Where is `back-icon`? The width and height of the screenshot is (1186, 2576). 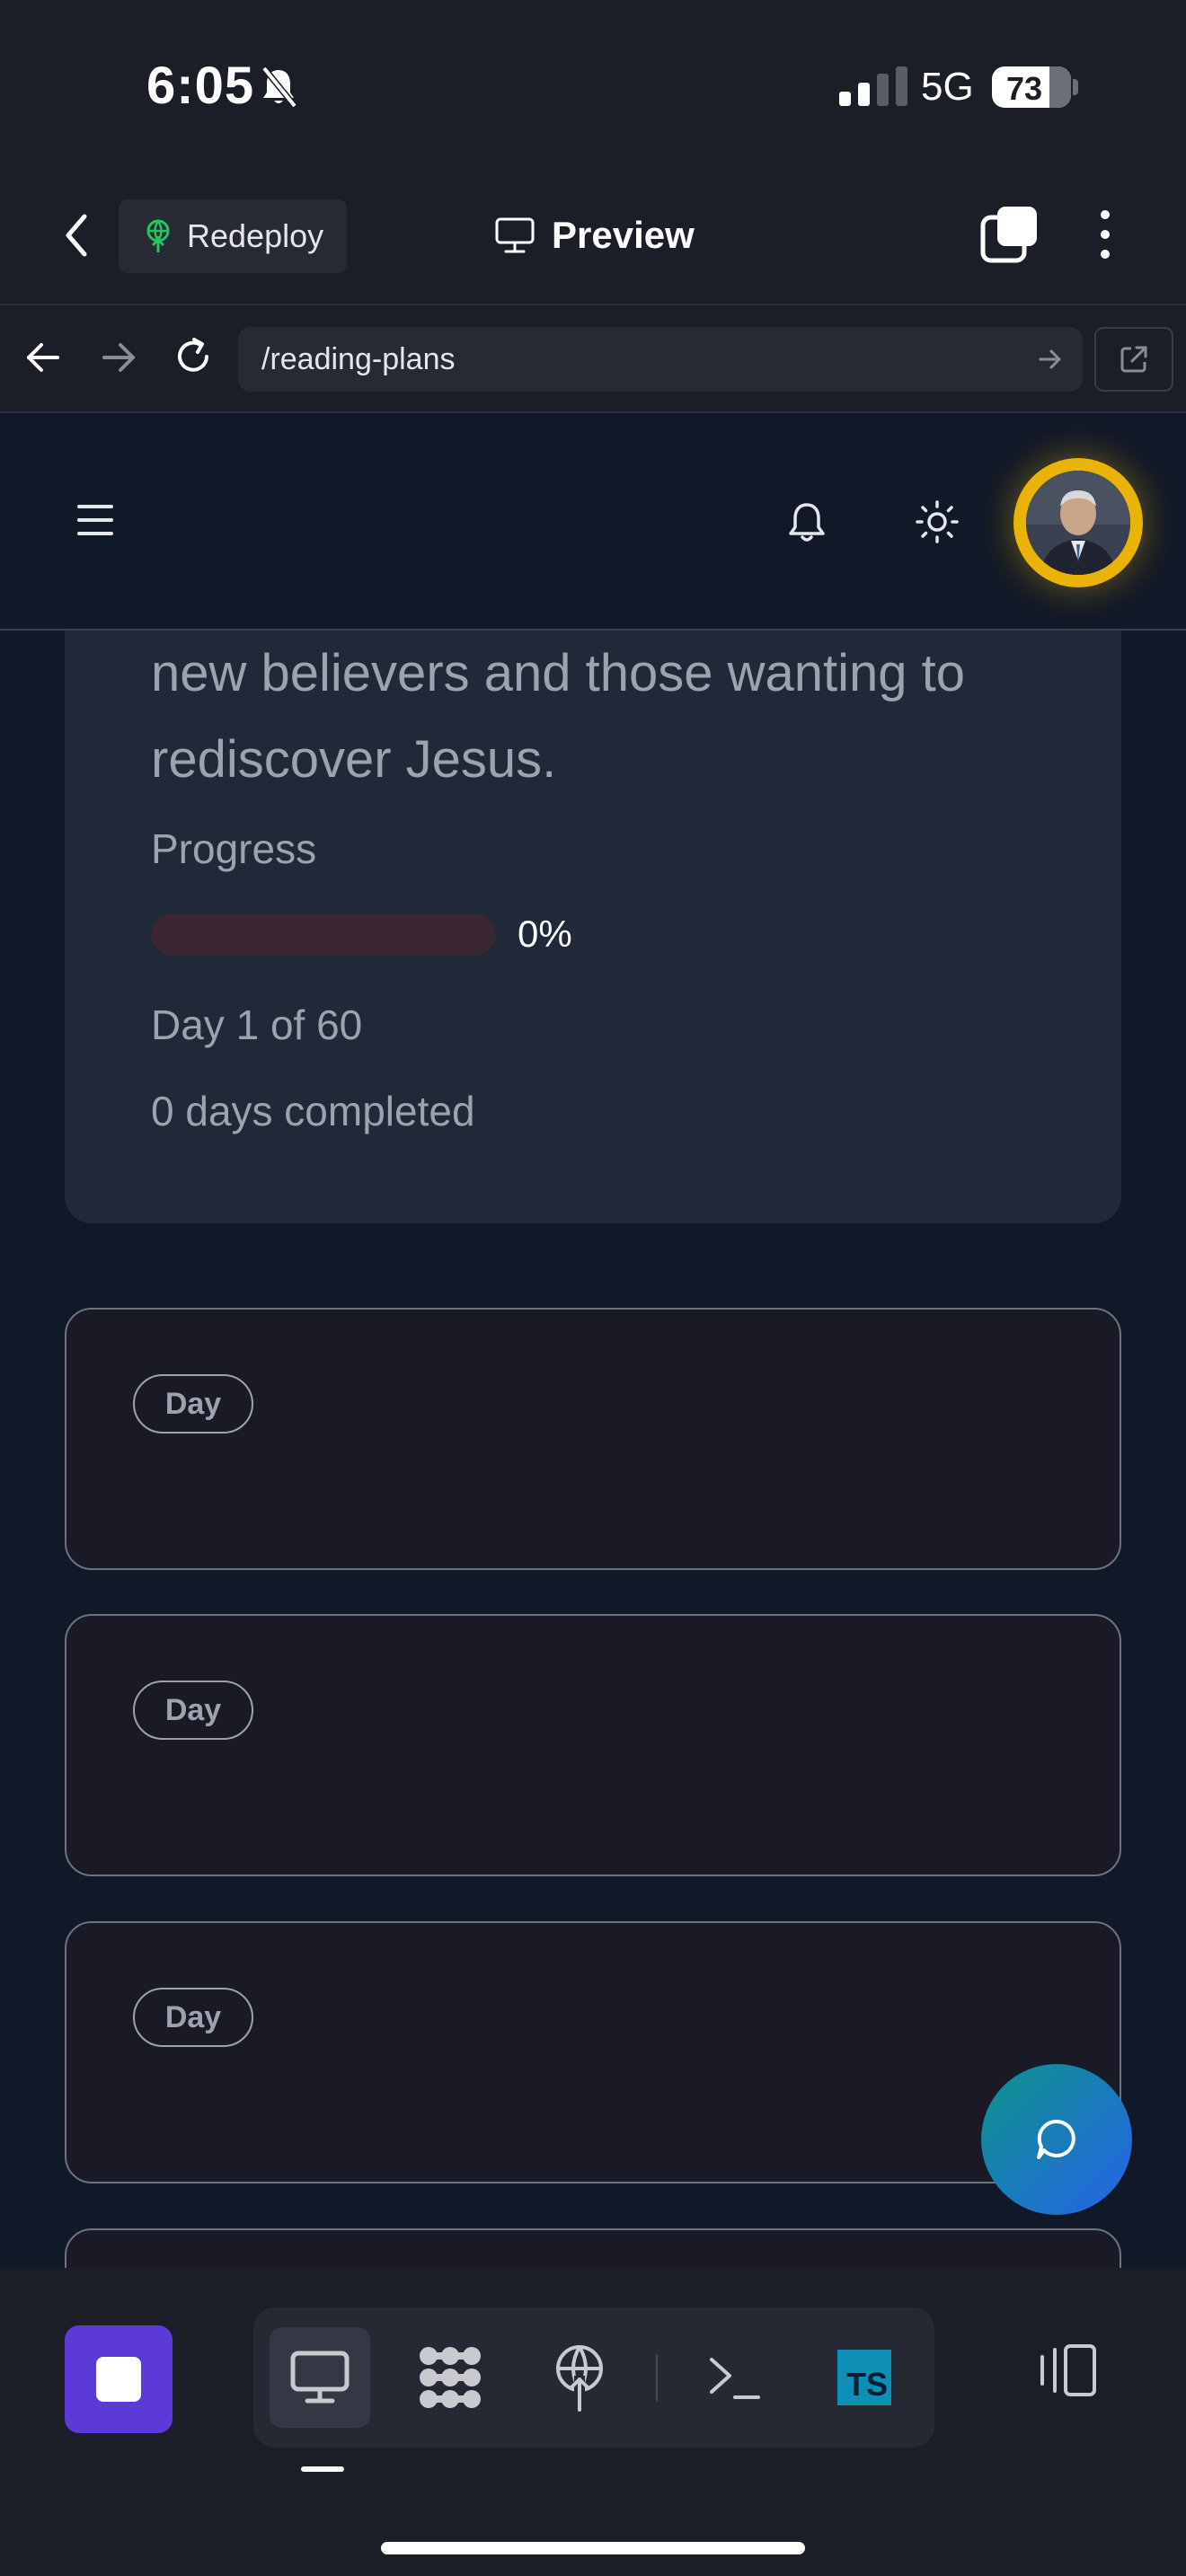 back-icon is located at coordinates (76, 235).